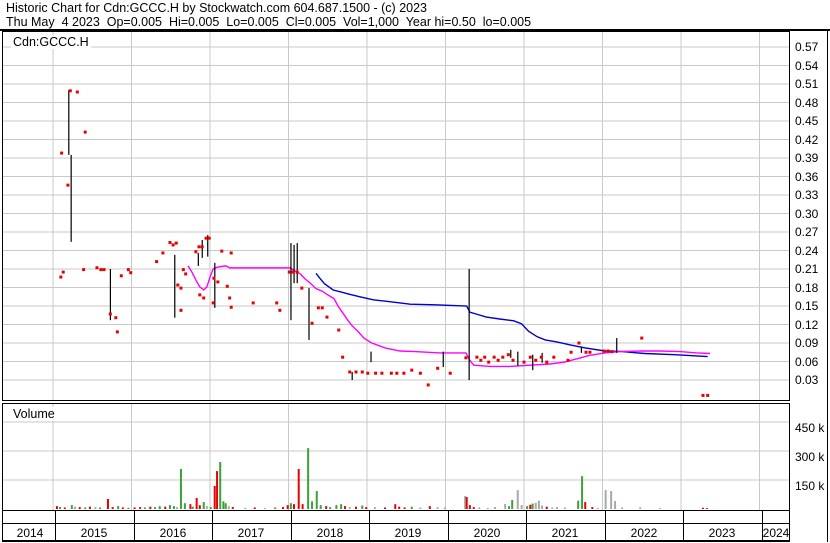  What do you see at coordinates (810, 428) in the screenshot?
I see `volume-tick-label: 450 k` at bounding box center [810, 428].